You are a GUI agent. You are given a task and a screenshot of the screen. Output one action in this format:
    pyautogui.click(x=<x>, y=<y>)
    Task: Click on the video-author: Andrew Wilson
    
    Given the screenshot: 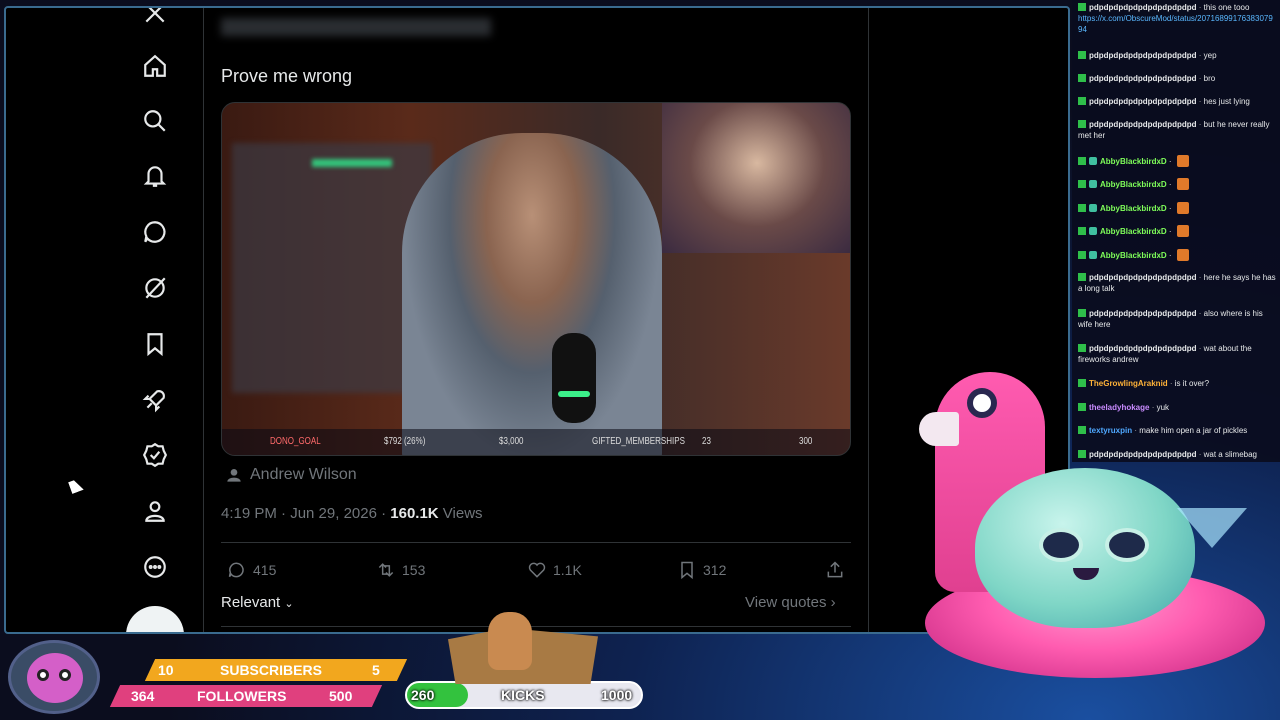 What is the action you would take?
    pyautogui.click(x=291, y=475)
    